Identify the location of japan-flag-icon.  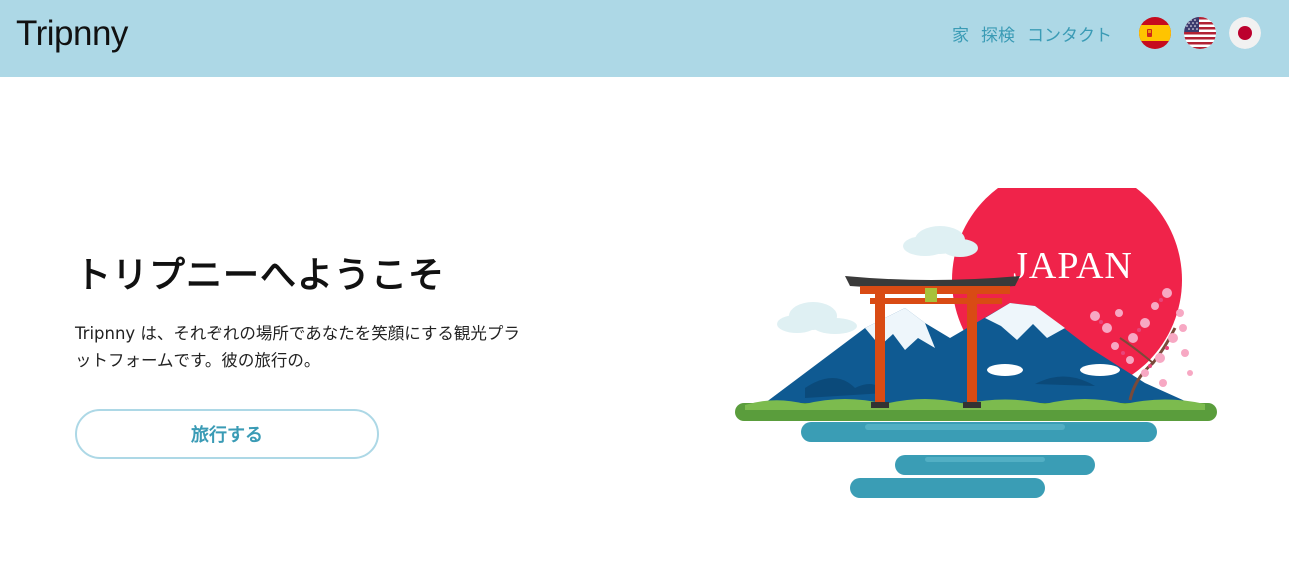
(1245, 33).